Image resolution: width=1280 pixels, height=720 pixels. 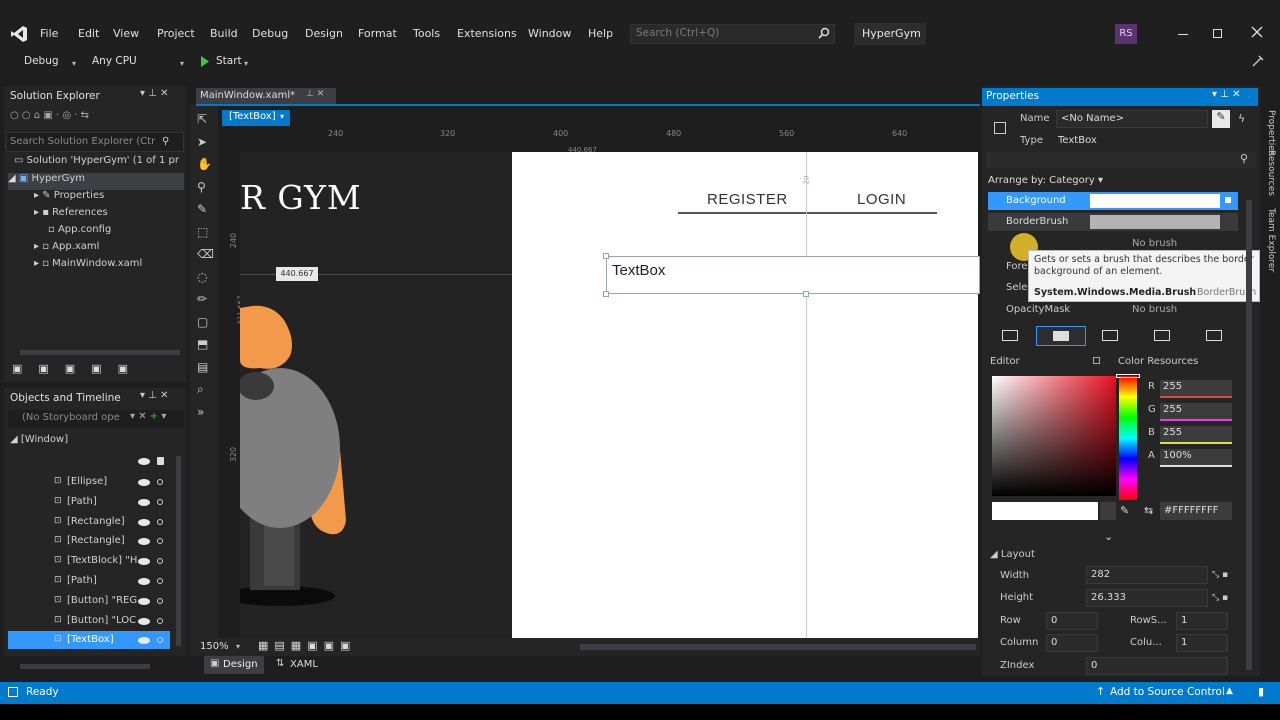 I want to click on eyedropper-icon: ◌, so click(x=205, y=277).